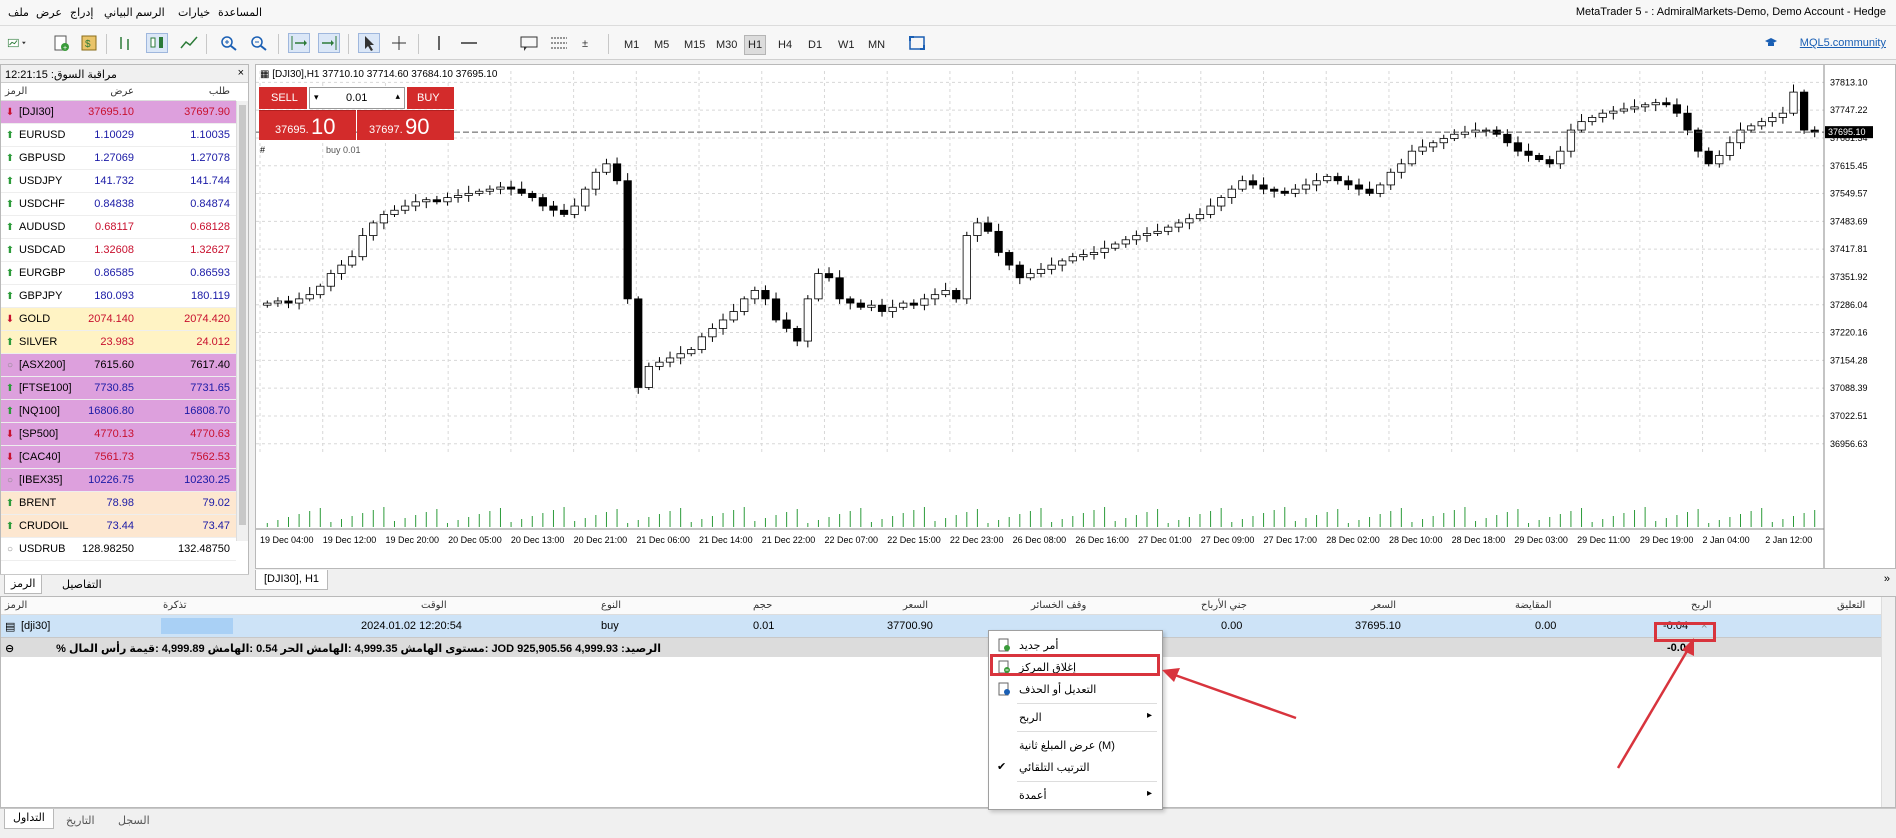 The image size is (1896, 838). What do you see at coordinates (876, 45) in the screenshot?
I see `timeframe-mn: MN` at bounding box center [876, 45].